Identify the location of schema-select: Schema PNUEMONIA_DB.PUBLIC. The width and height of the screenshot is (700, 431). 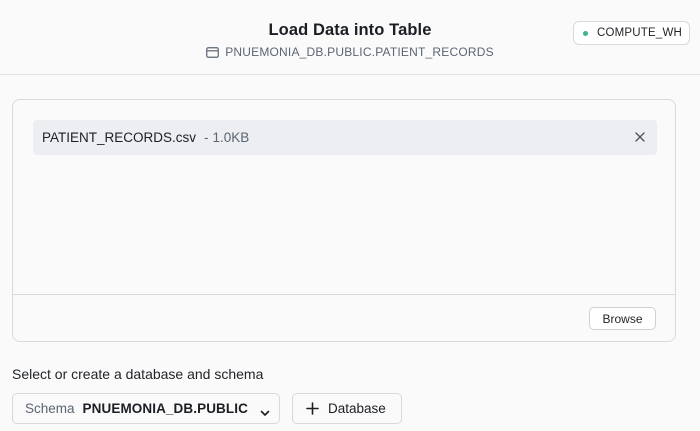
(146, 408).